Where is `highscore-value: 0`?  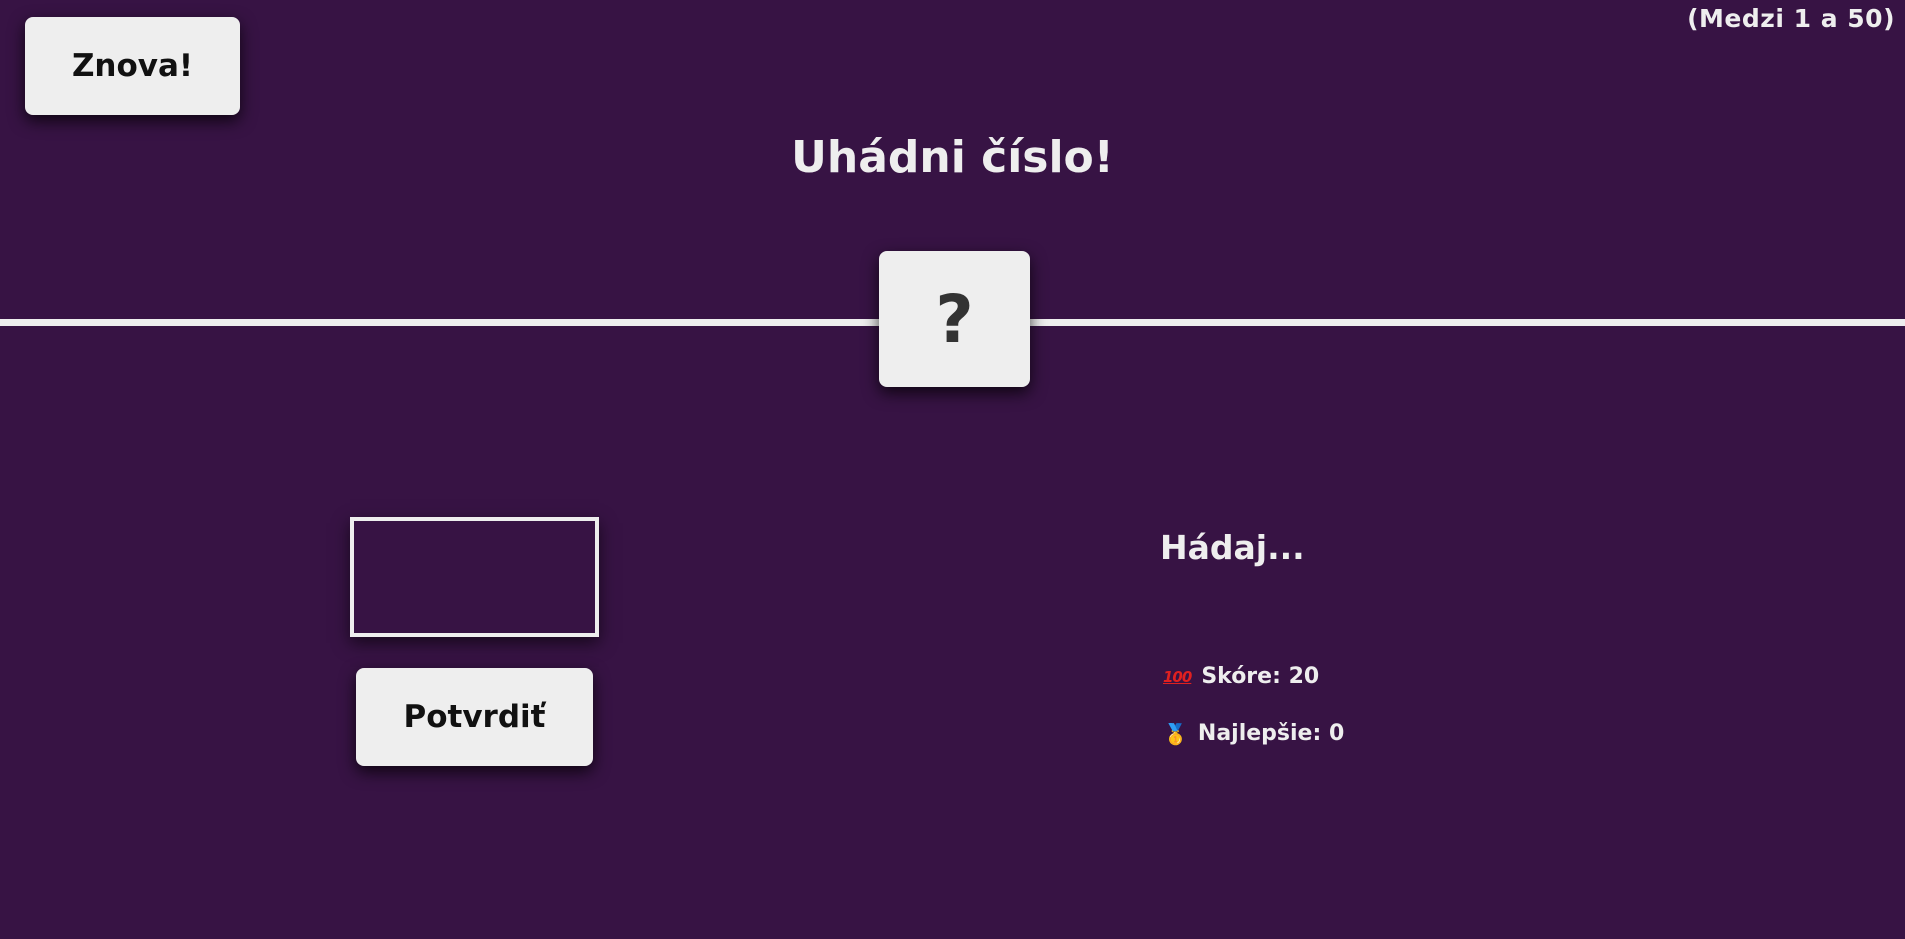
highscore-value: 0 is located at coordinates (1336, 733).